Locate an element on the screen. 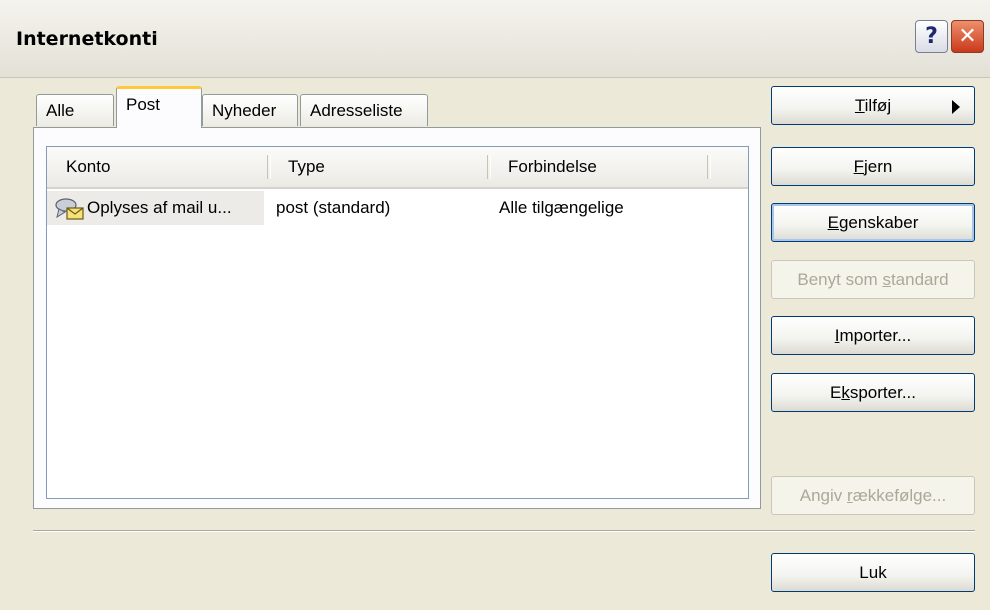  export-label-accel: k is located at coordinates (845, 392).